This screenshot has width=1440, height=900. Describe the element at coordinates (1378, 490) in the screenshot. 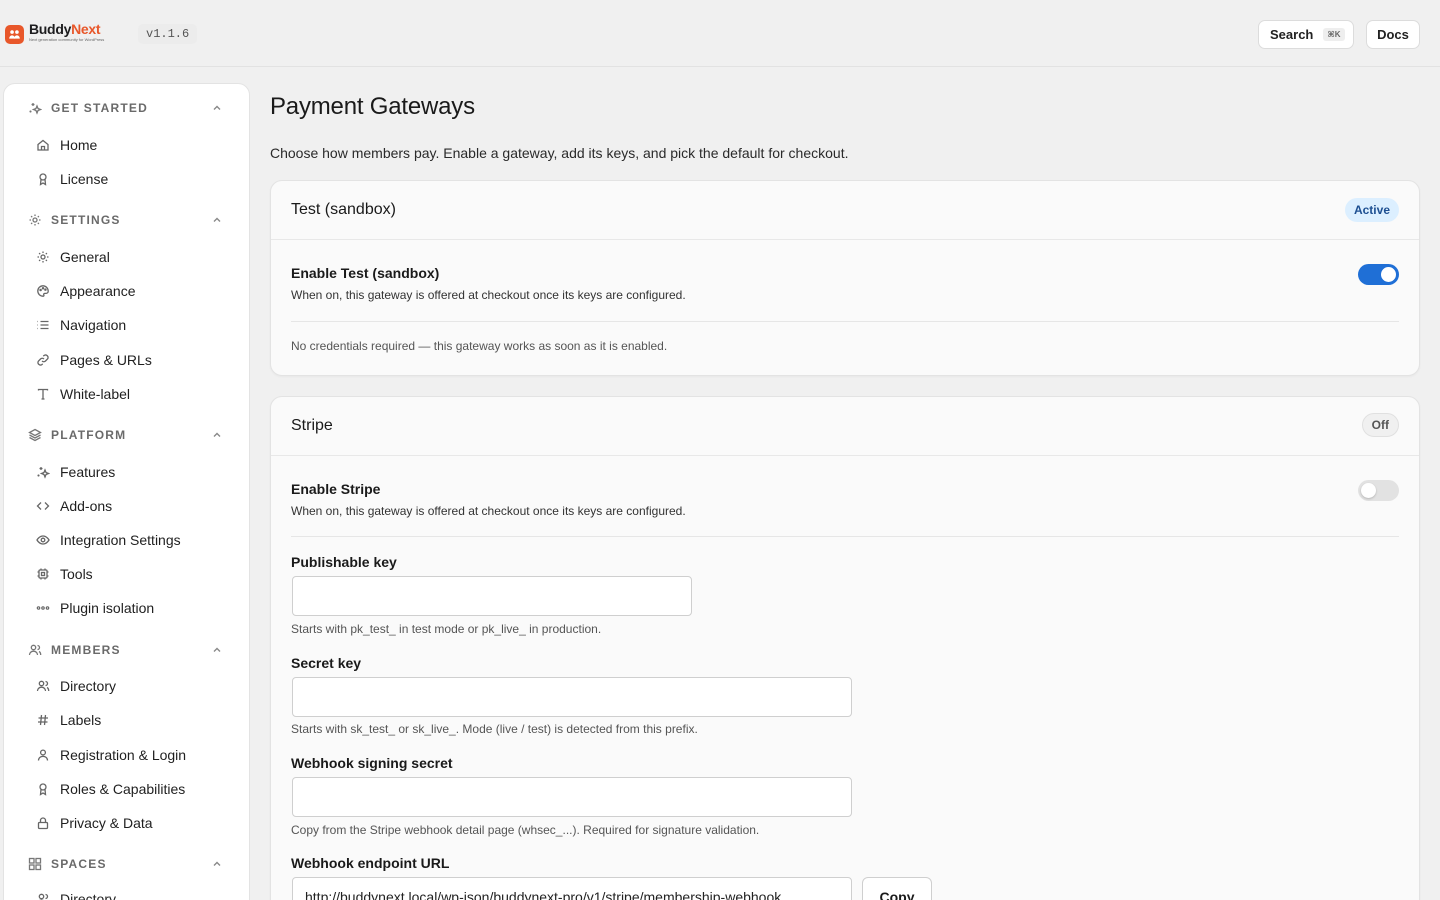

I see `enable-stripe-toggle` at that location.